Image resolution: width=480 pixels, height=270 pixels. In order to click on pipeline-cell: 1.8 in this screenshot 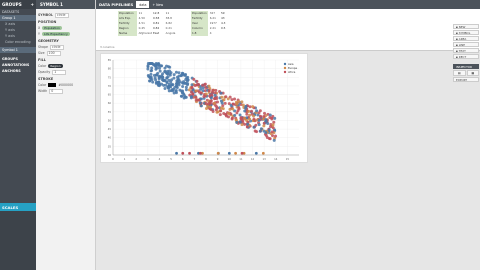, I will do `click(199, 33)`.